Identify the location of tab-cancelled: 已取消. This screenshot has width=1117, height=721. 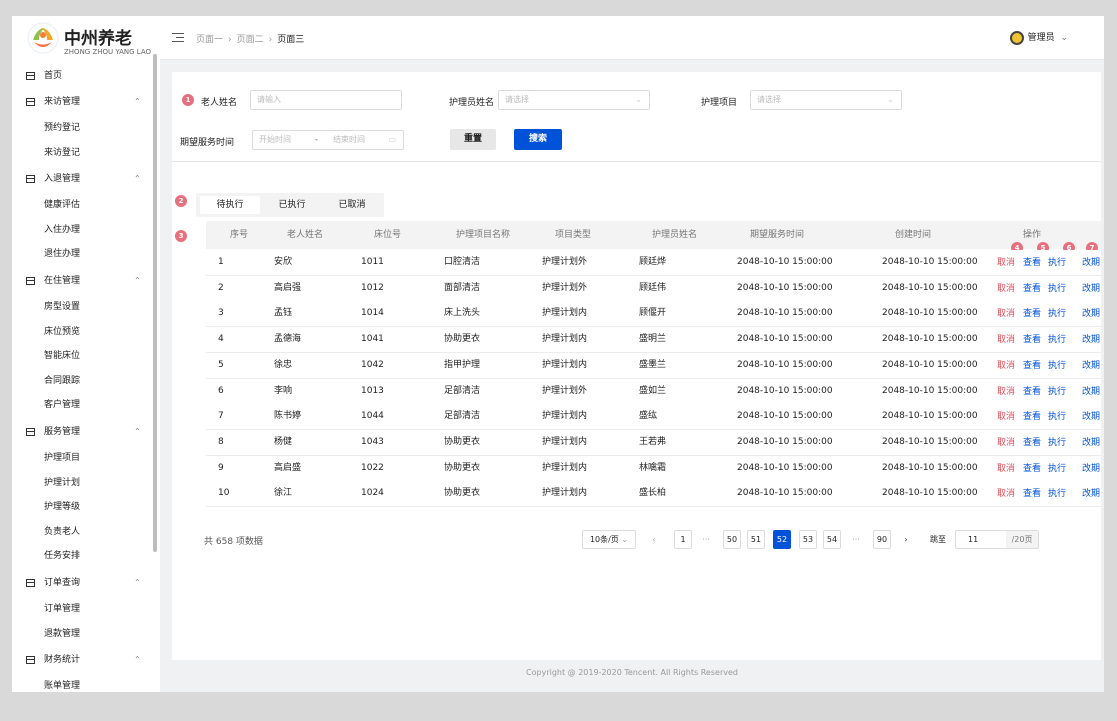
(352, 205).